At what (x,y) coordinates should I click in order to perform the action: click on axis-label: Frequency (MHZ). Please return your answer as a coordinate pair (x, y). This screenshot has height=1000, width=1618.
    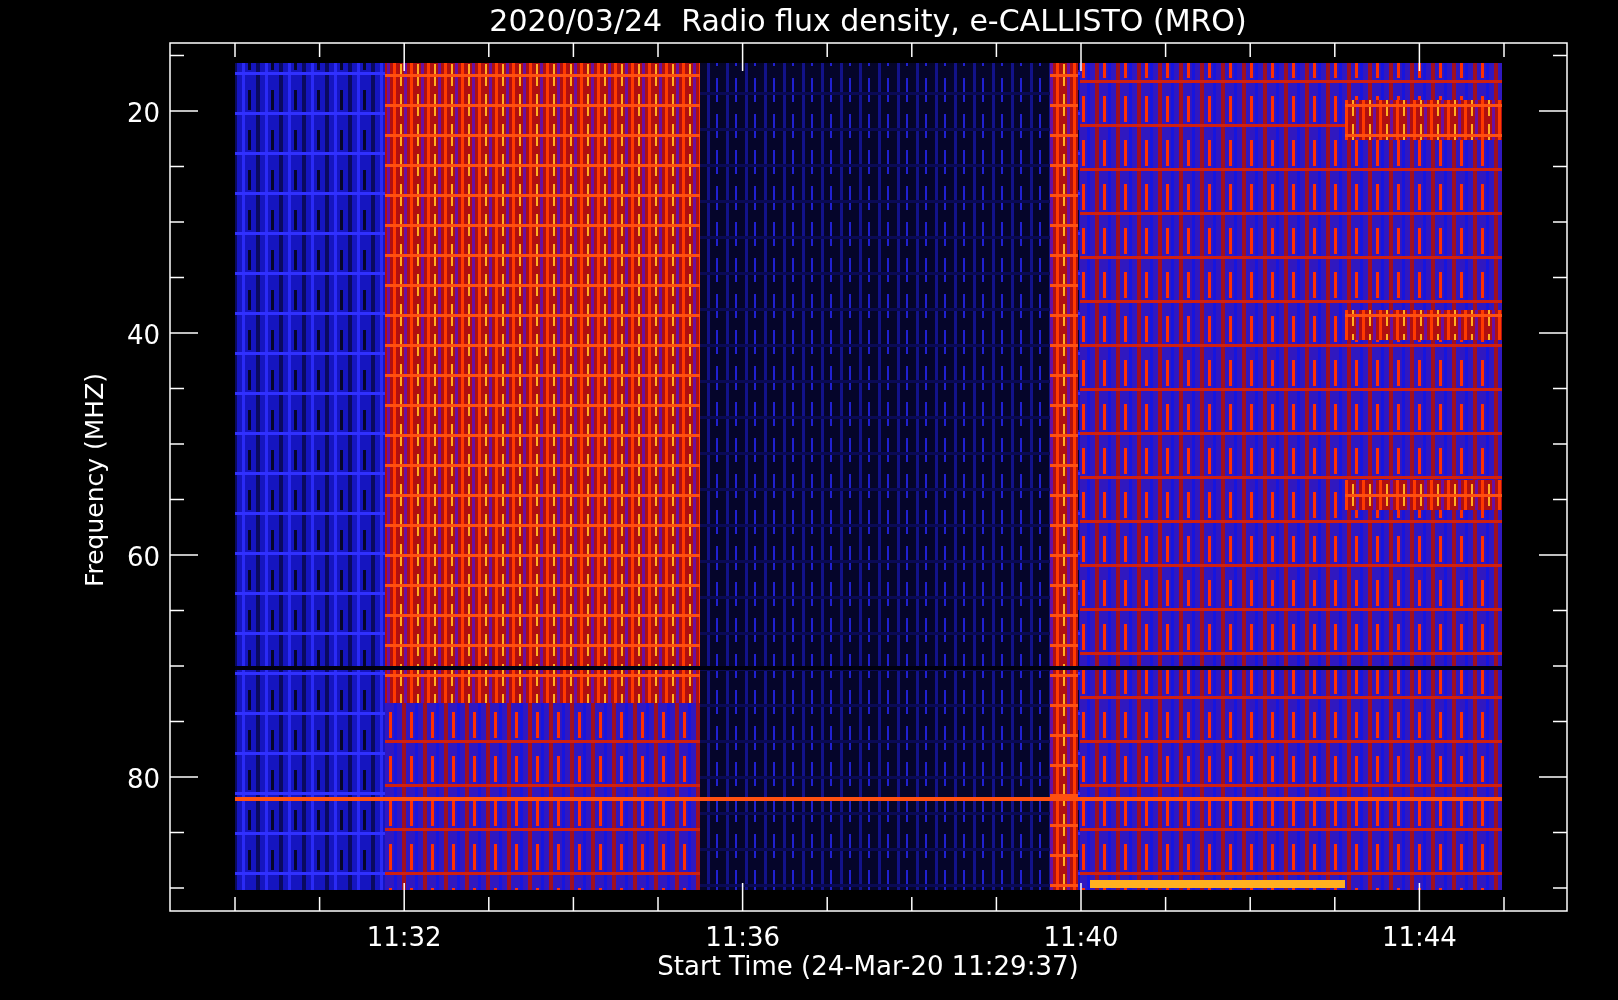
    Looking at the image, I should click on (94, 480).